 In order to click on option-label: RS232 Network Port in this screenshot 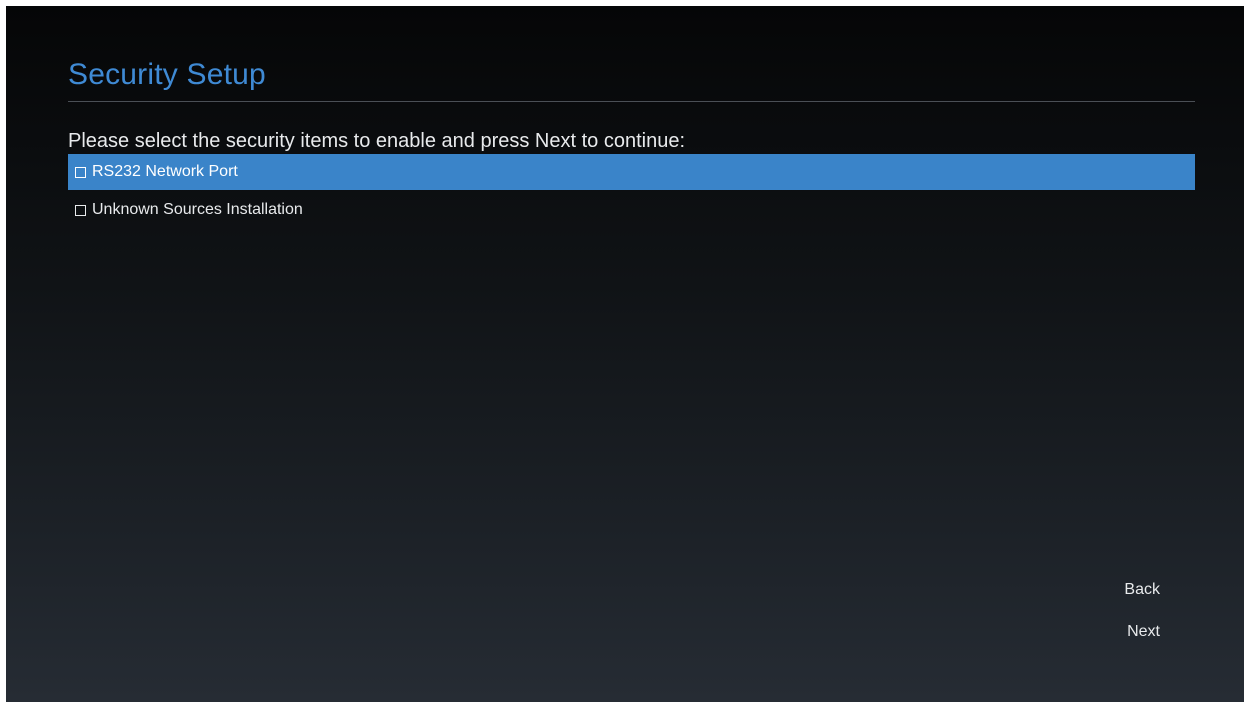, I will do `click(165, 171)`.